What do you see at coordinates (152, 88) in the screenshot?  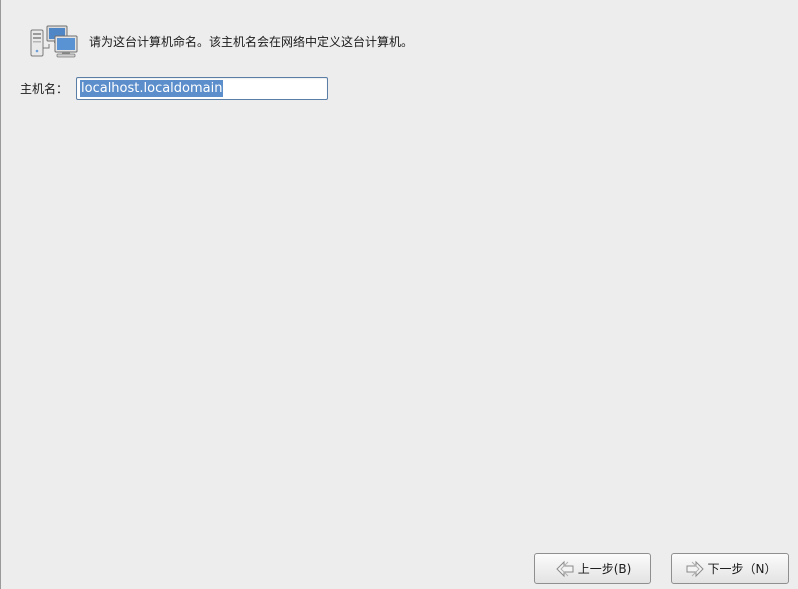 I see `hostname-input-value: localhost.localdomain` at bounding box center [152, 88].